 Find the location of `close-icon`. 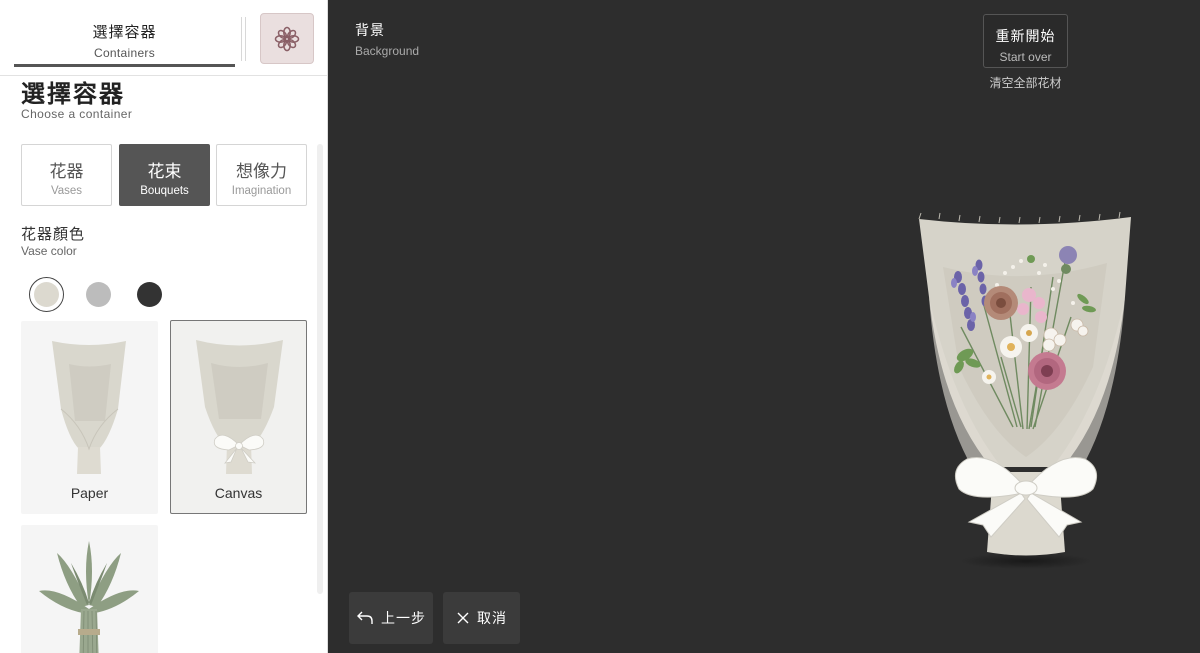

close-icon is located at coordinates (463, 618).